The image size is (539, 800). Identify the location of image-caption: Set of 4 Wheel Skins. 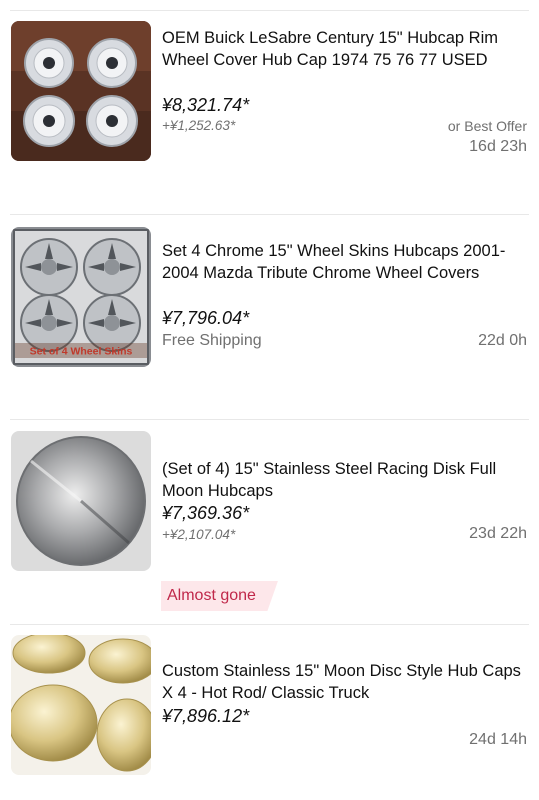
(81, 352).